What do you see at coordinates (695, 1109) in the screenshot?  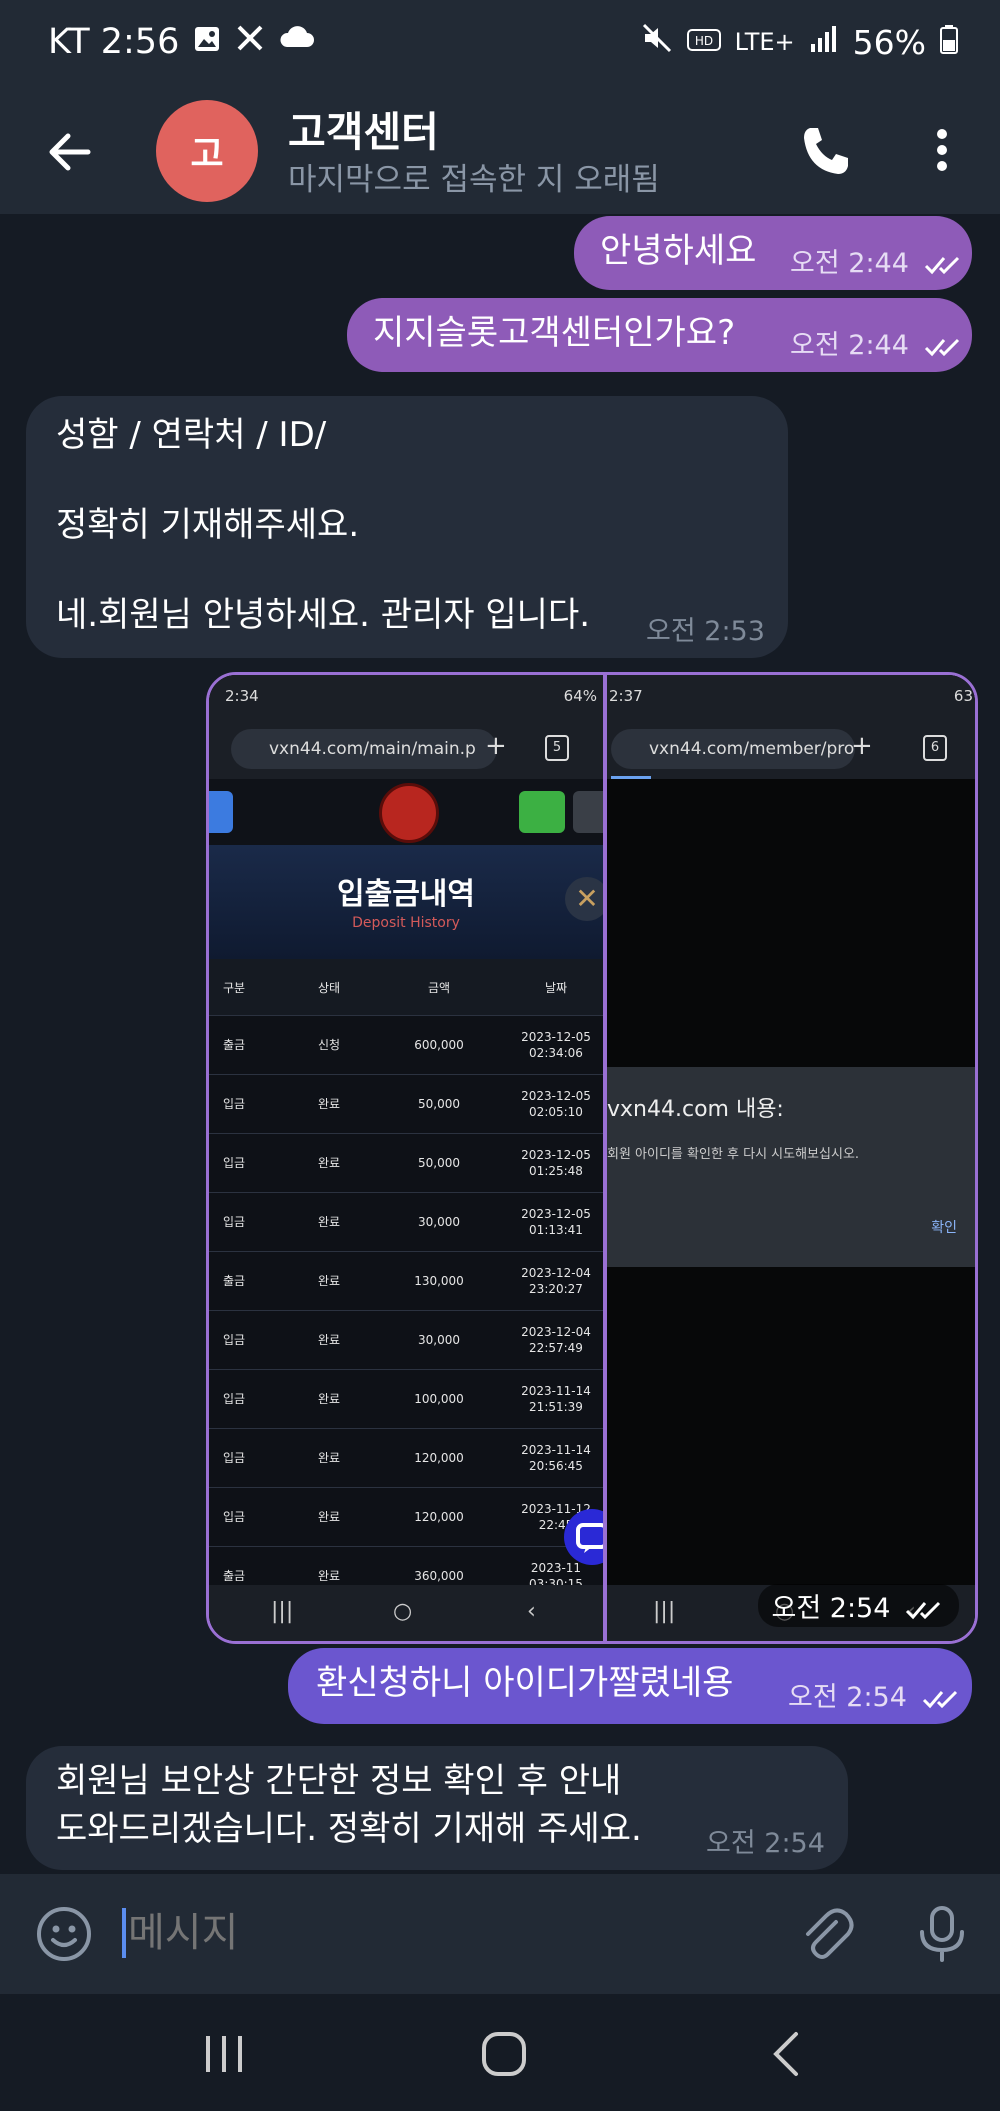 I see `dialog-title: vxn44.com 내용:` at bounding box center [695, 1109].